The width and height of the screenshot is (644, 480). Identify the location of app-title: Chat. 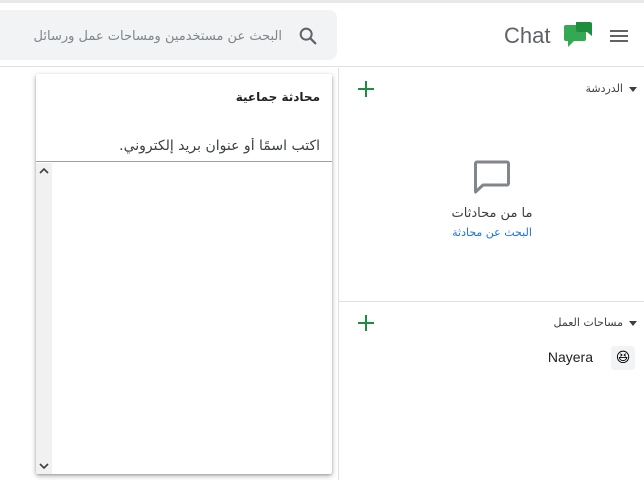
(527, 35).